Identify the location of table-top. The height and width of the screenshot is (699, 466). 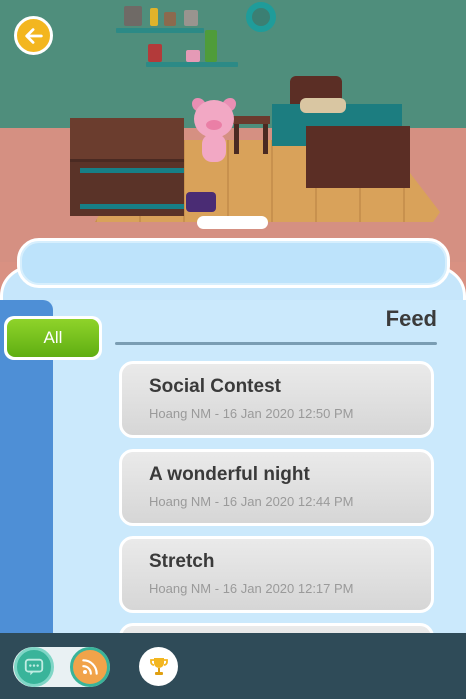
(251, 120).